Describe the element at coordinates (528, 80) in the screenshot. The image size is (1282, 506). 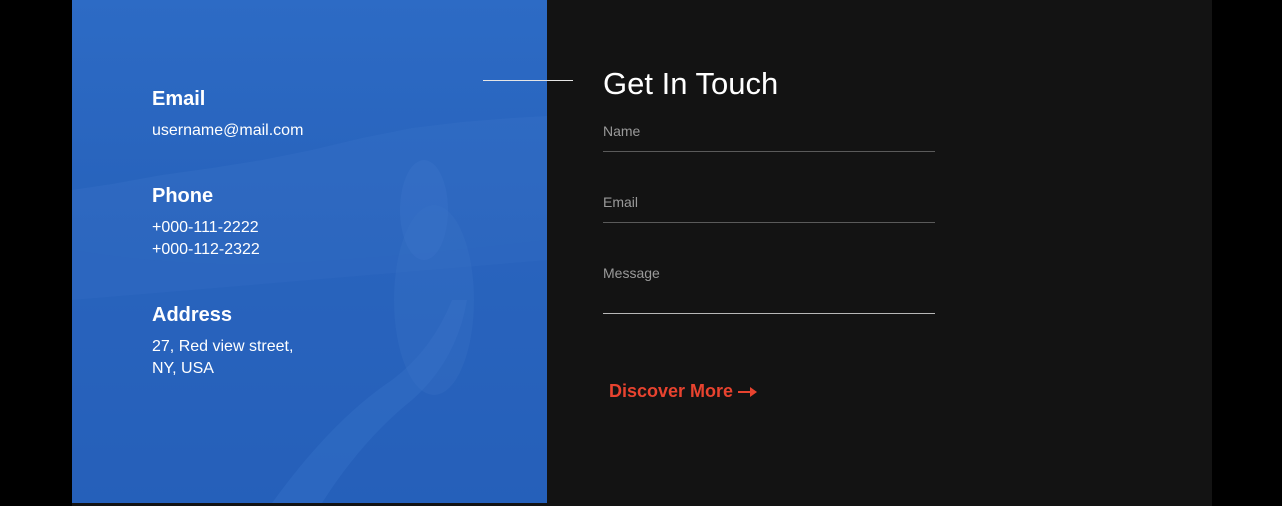
I see `decorative-divider` at that location.